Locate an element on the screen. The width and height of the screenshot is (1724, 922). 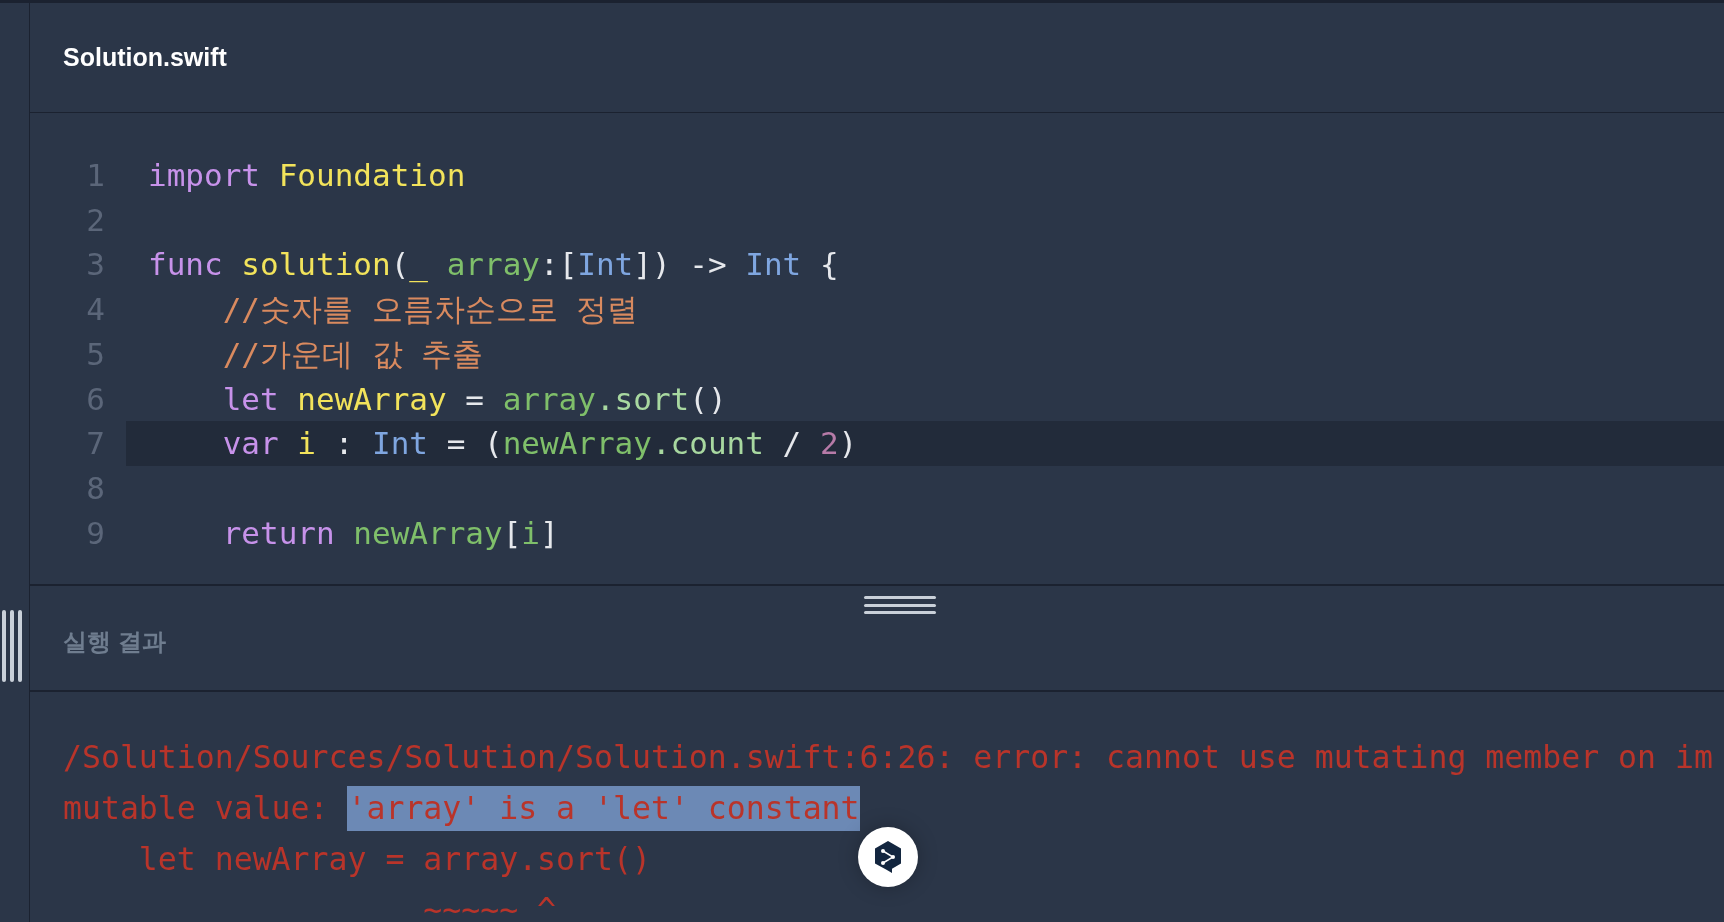
resize-handle is located at coordinates (12, 646).